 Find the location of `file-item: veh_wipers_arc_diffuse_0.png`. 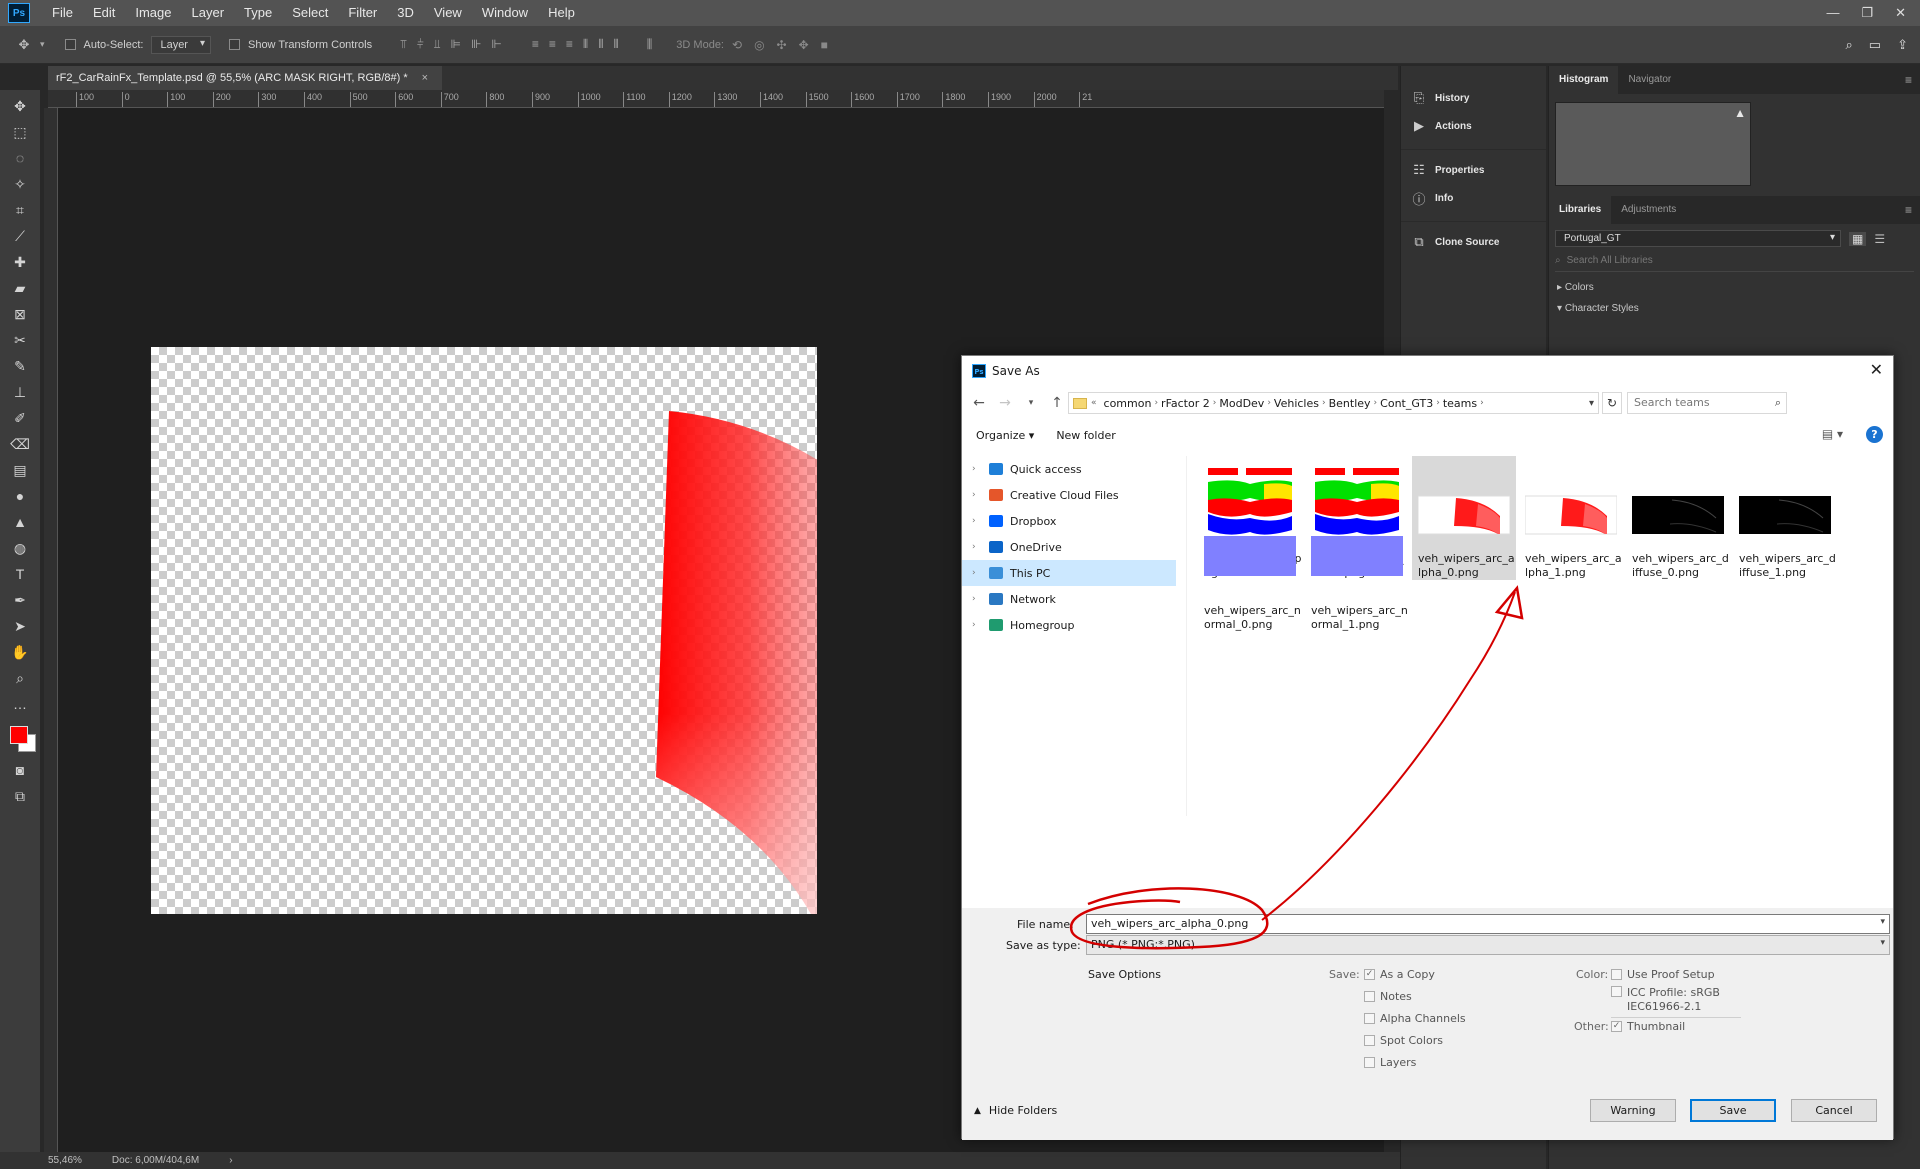

file-item: veh_wipers_arc_diffuse_0.png is located at coordinates (1678, 518).